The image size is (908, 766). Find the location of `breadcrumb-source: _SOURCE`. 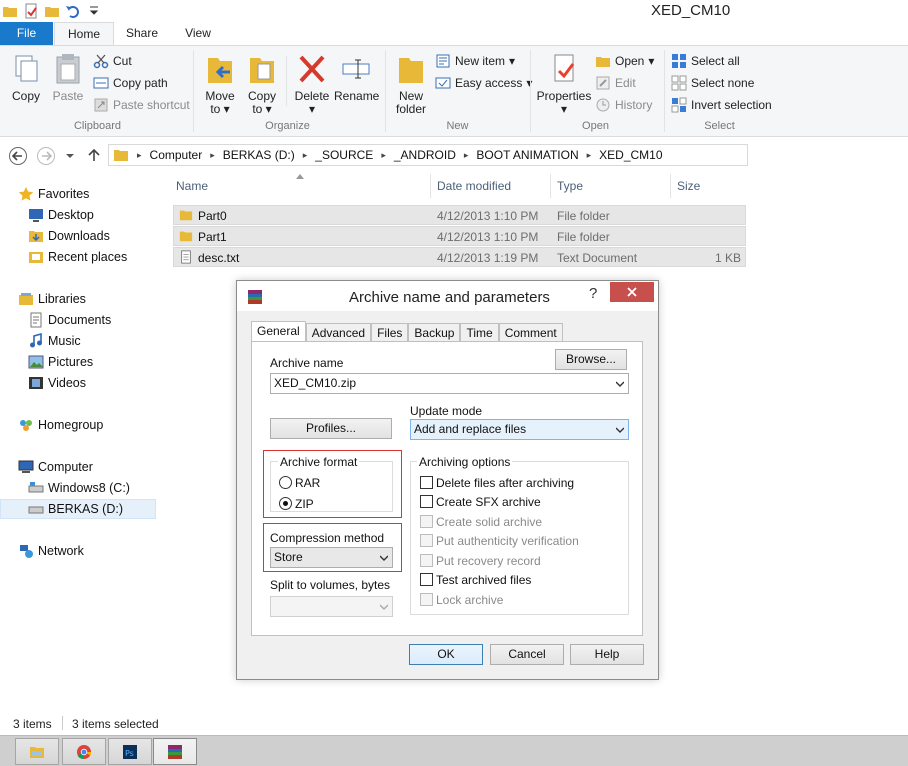

breadcrumb-source: _SOURCE is located at coordinates (344, 155).